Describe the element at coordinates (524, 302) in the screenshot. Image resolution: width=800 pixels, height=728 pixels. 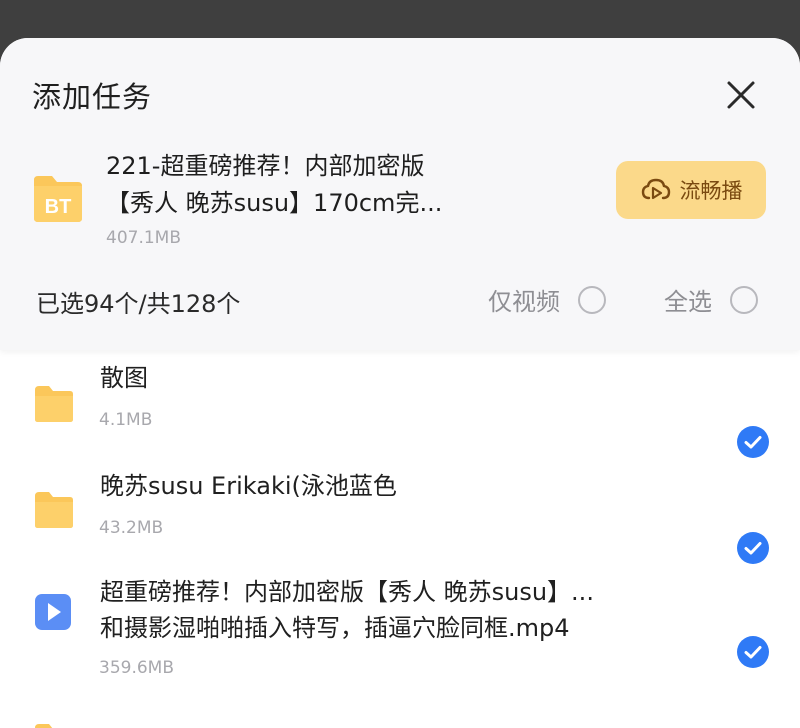
I see `video-only-label: 仅视频` at that location.